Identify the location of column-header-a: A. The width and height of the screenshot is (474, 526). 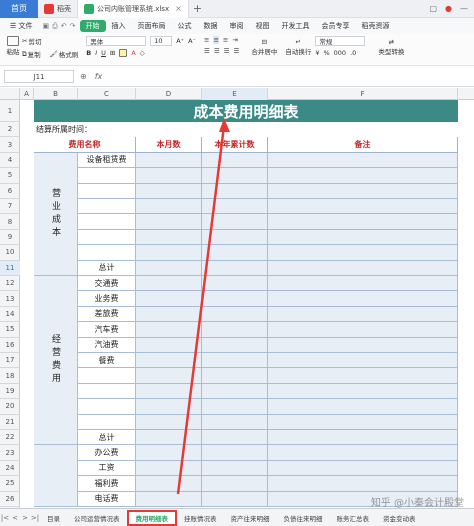
(27, 94).